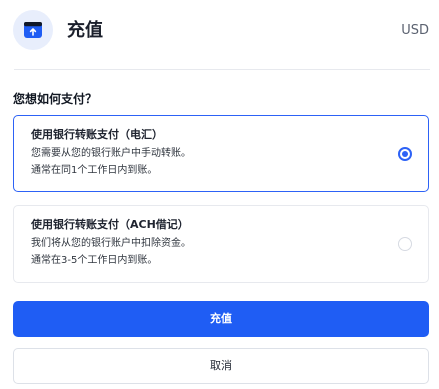  I want to click on payment-method-question: 您想如何支付？, so click(55, 99).